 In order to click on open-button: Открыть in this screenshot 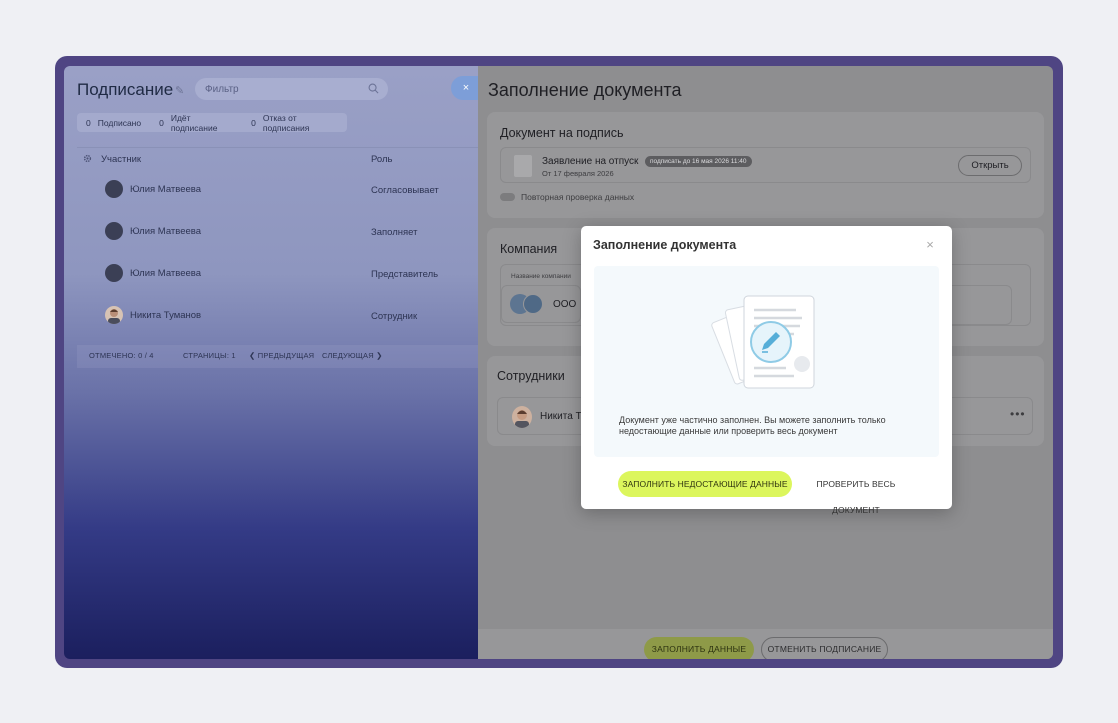, I will do `click(990, 165)`.